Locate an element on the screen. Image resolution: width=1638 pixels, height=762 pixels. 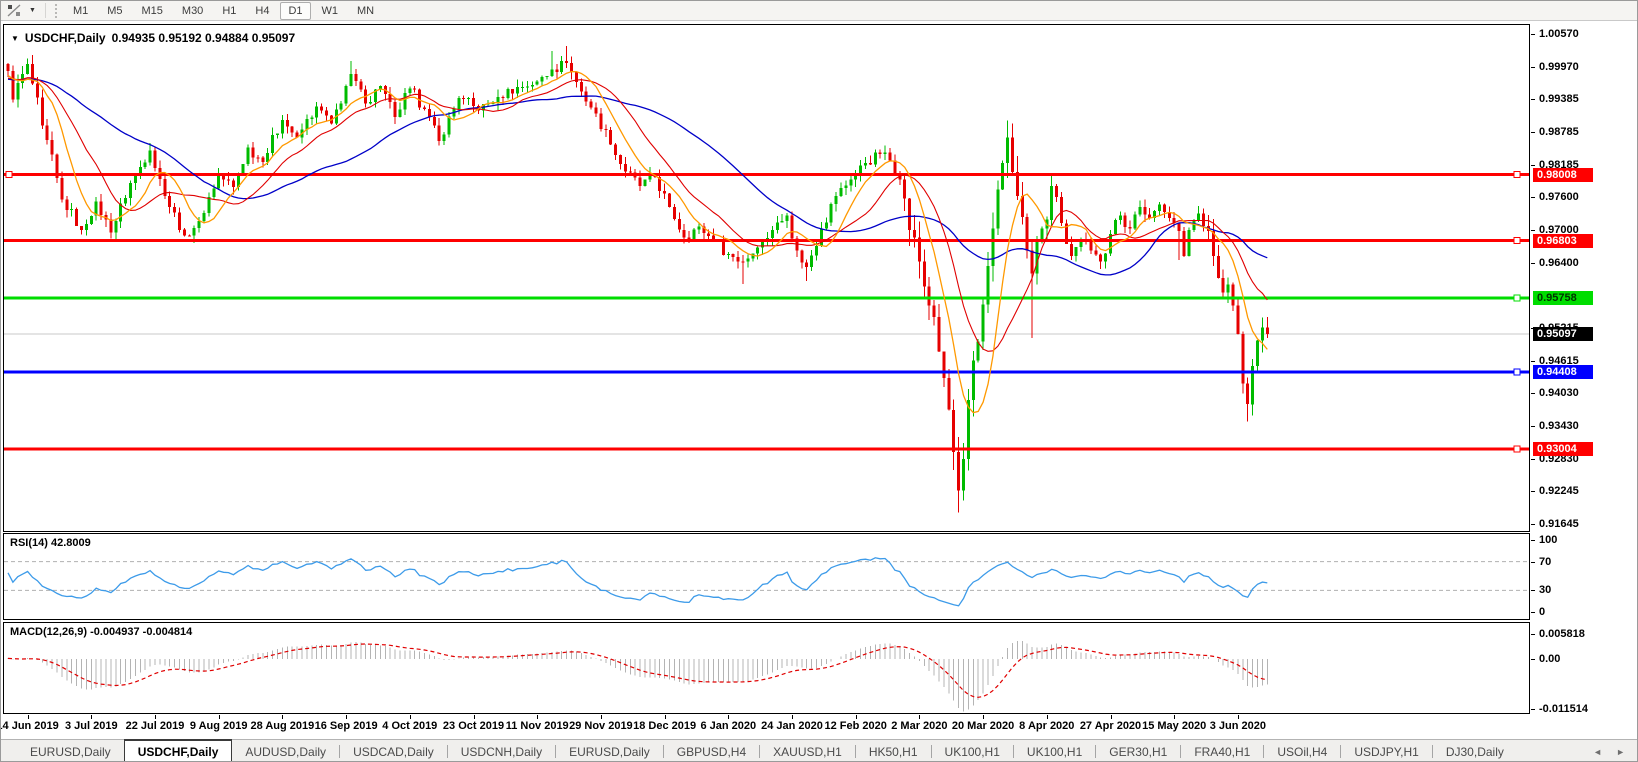
symbol-dropdown-caret: ▼ is located at coordinates (15, 38).